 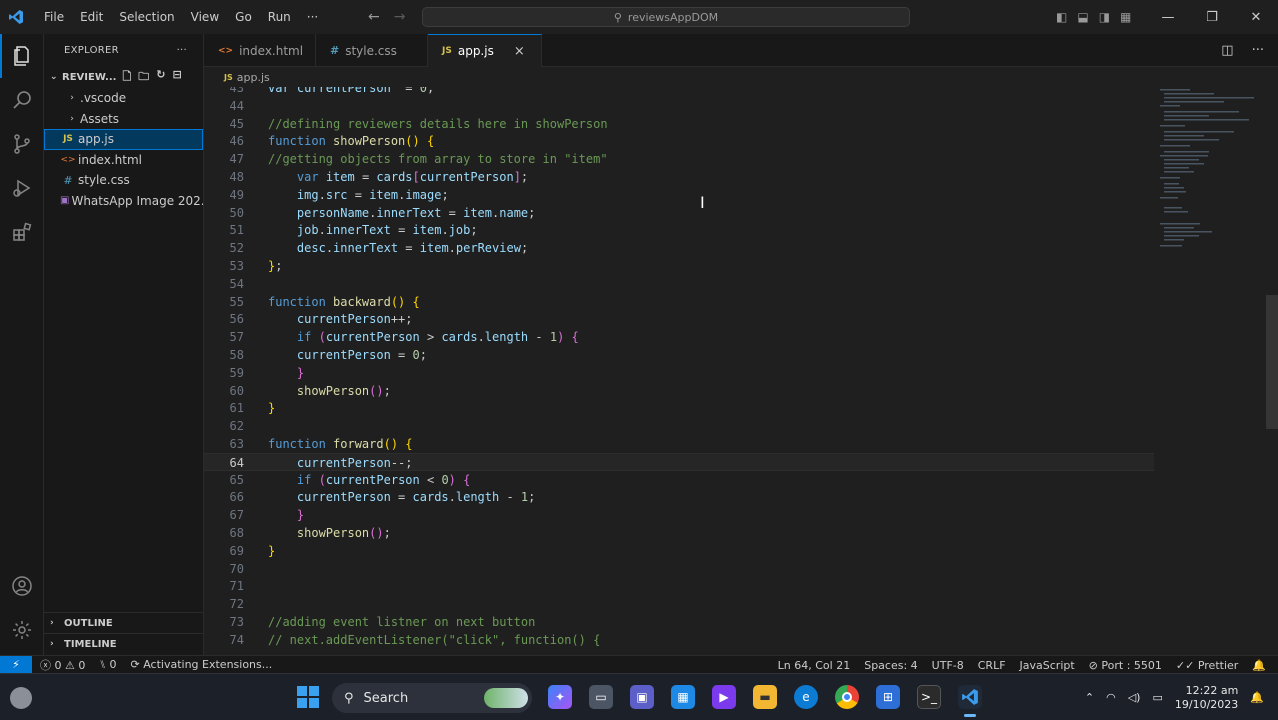 What do you see at coordinates (679, 391) in the screenshot?
I see `code-line: 60 showPerson();` at bounding box center [679, 391].